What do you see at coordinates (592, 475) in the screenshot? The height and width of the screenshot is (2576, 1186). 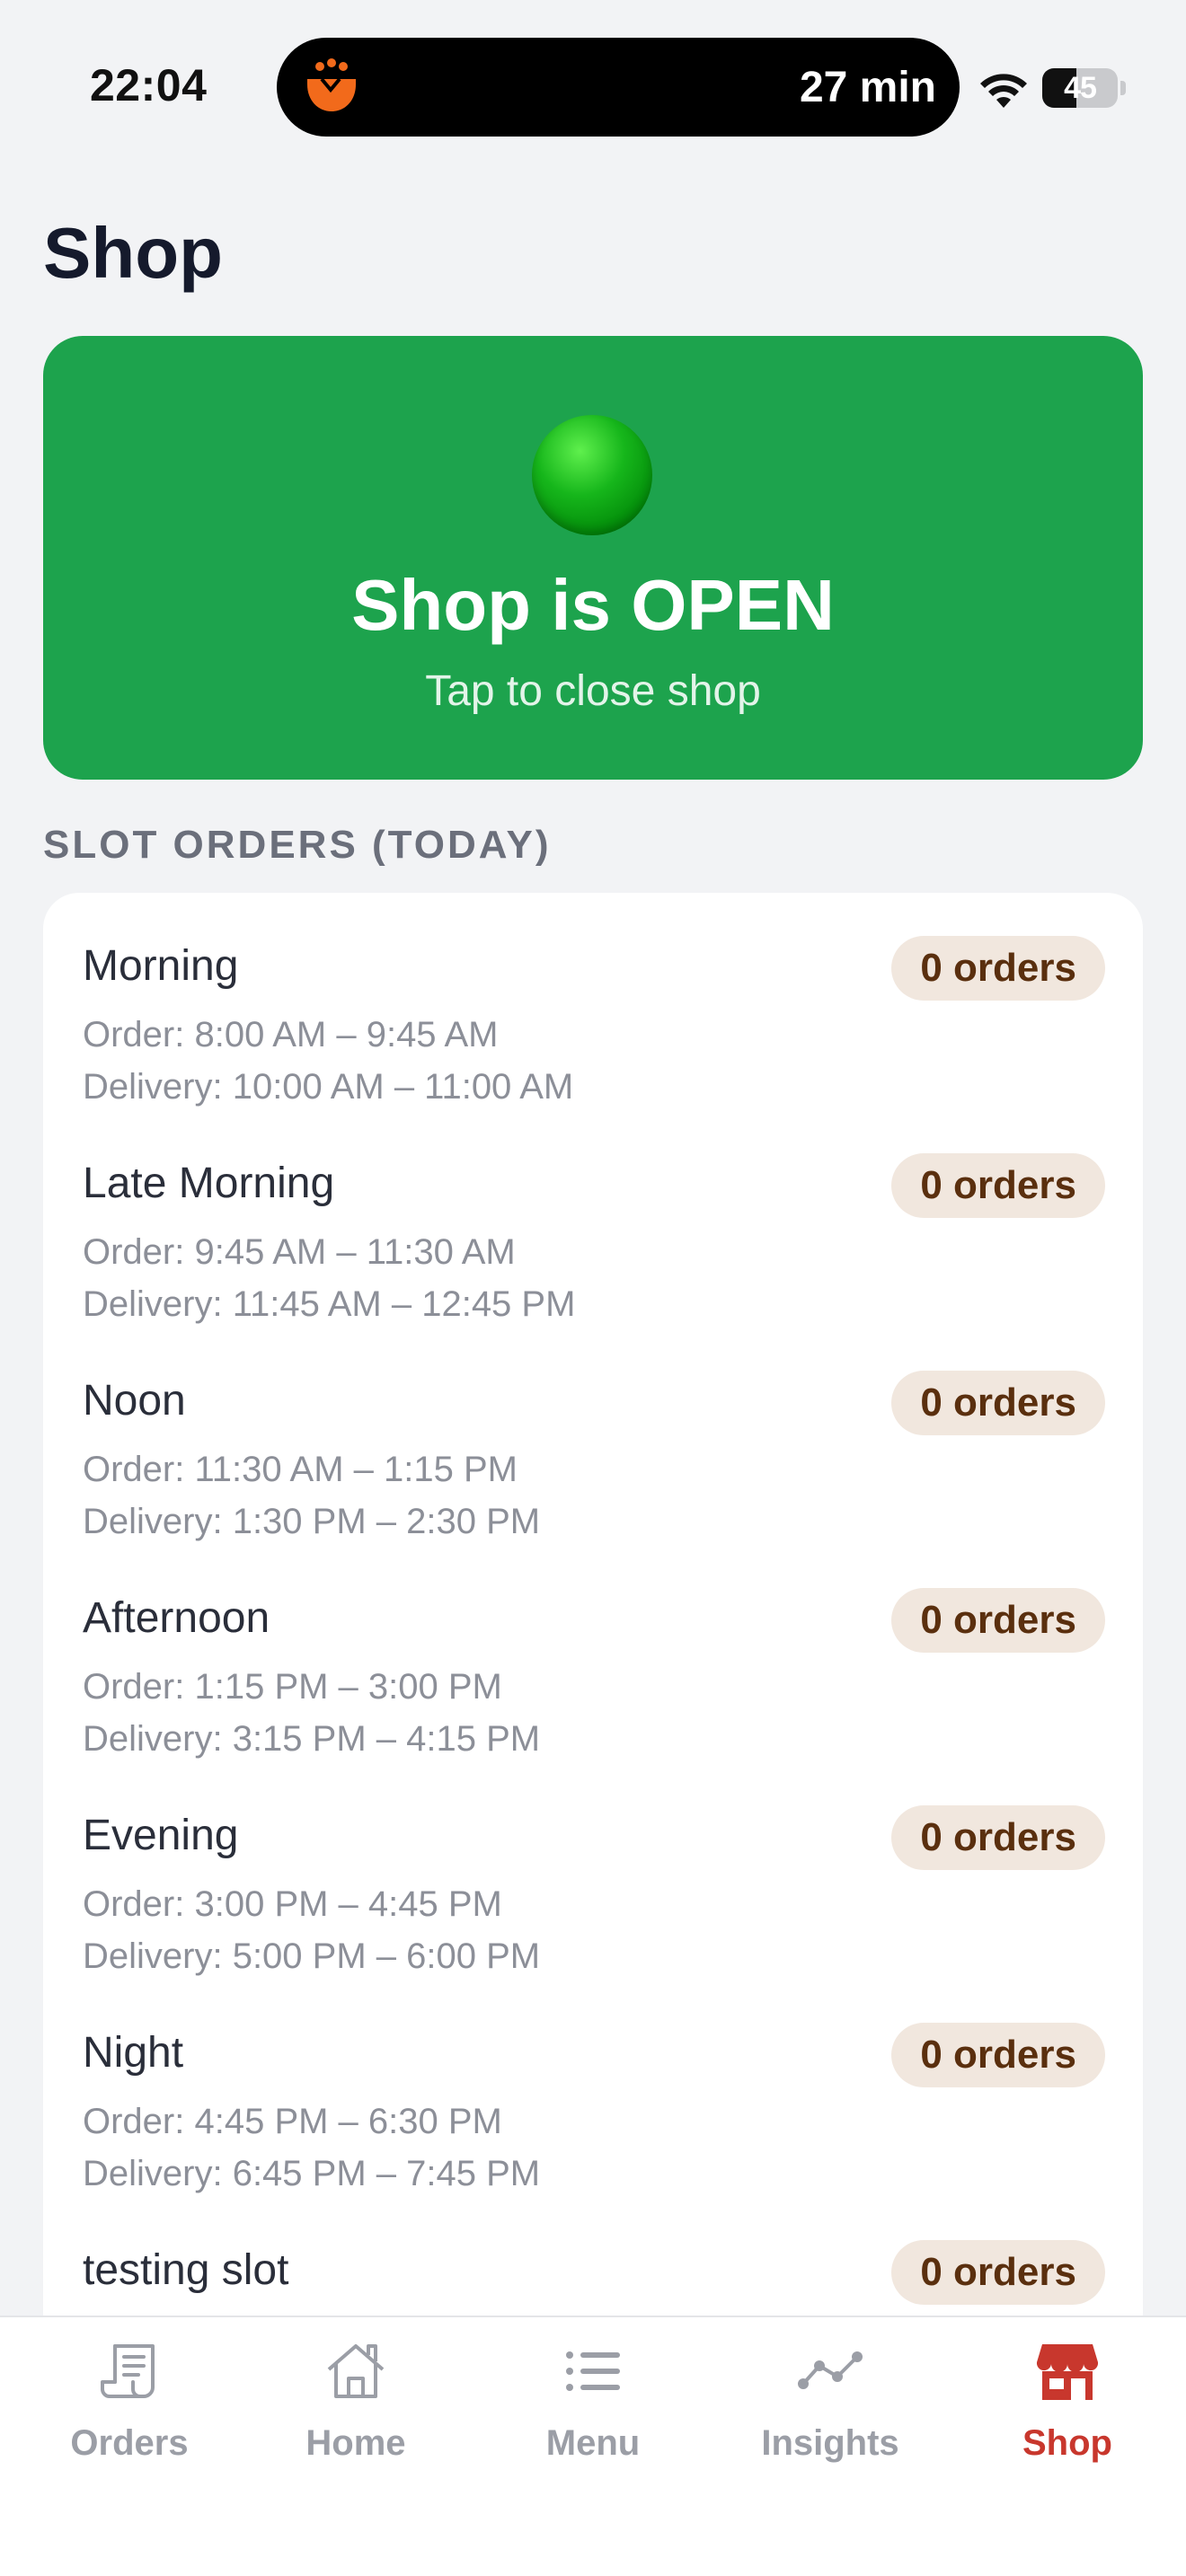 I see `green-circle-icon` at bounding box center [592, 475].